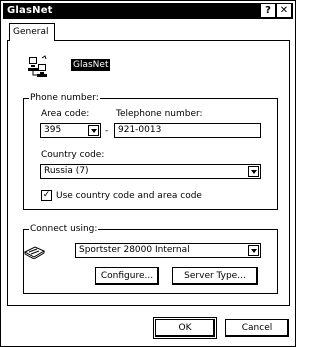  Describe the element at coordinates (129, 196) in the screenshot. I see `use-country-code-label: Use country code and area code` at that location.